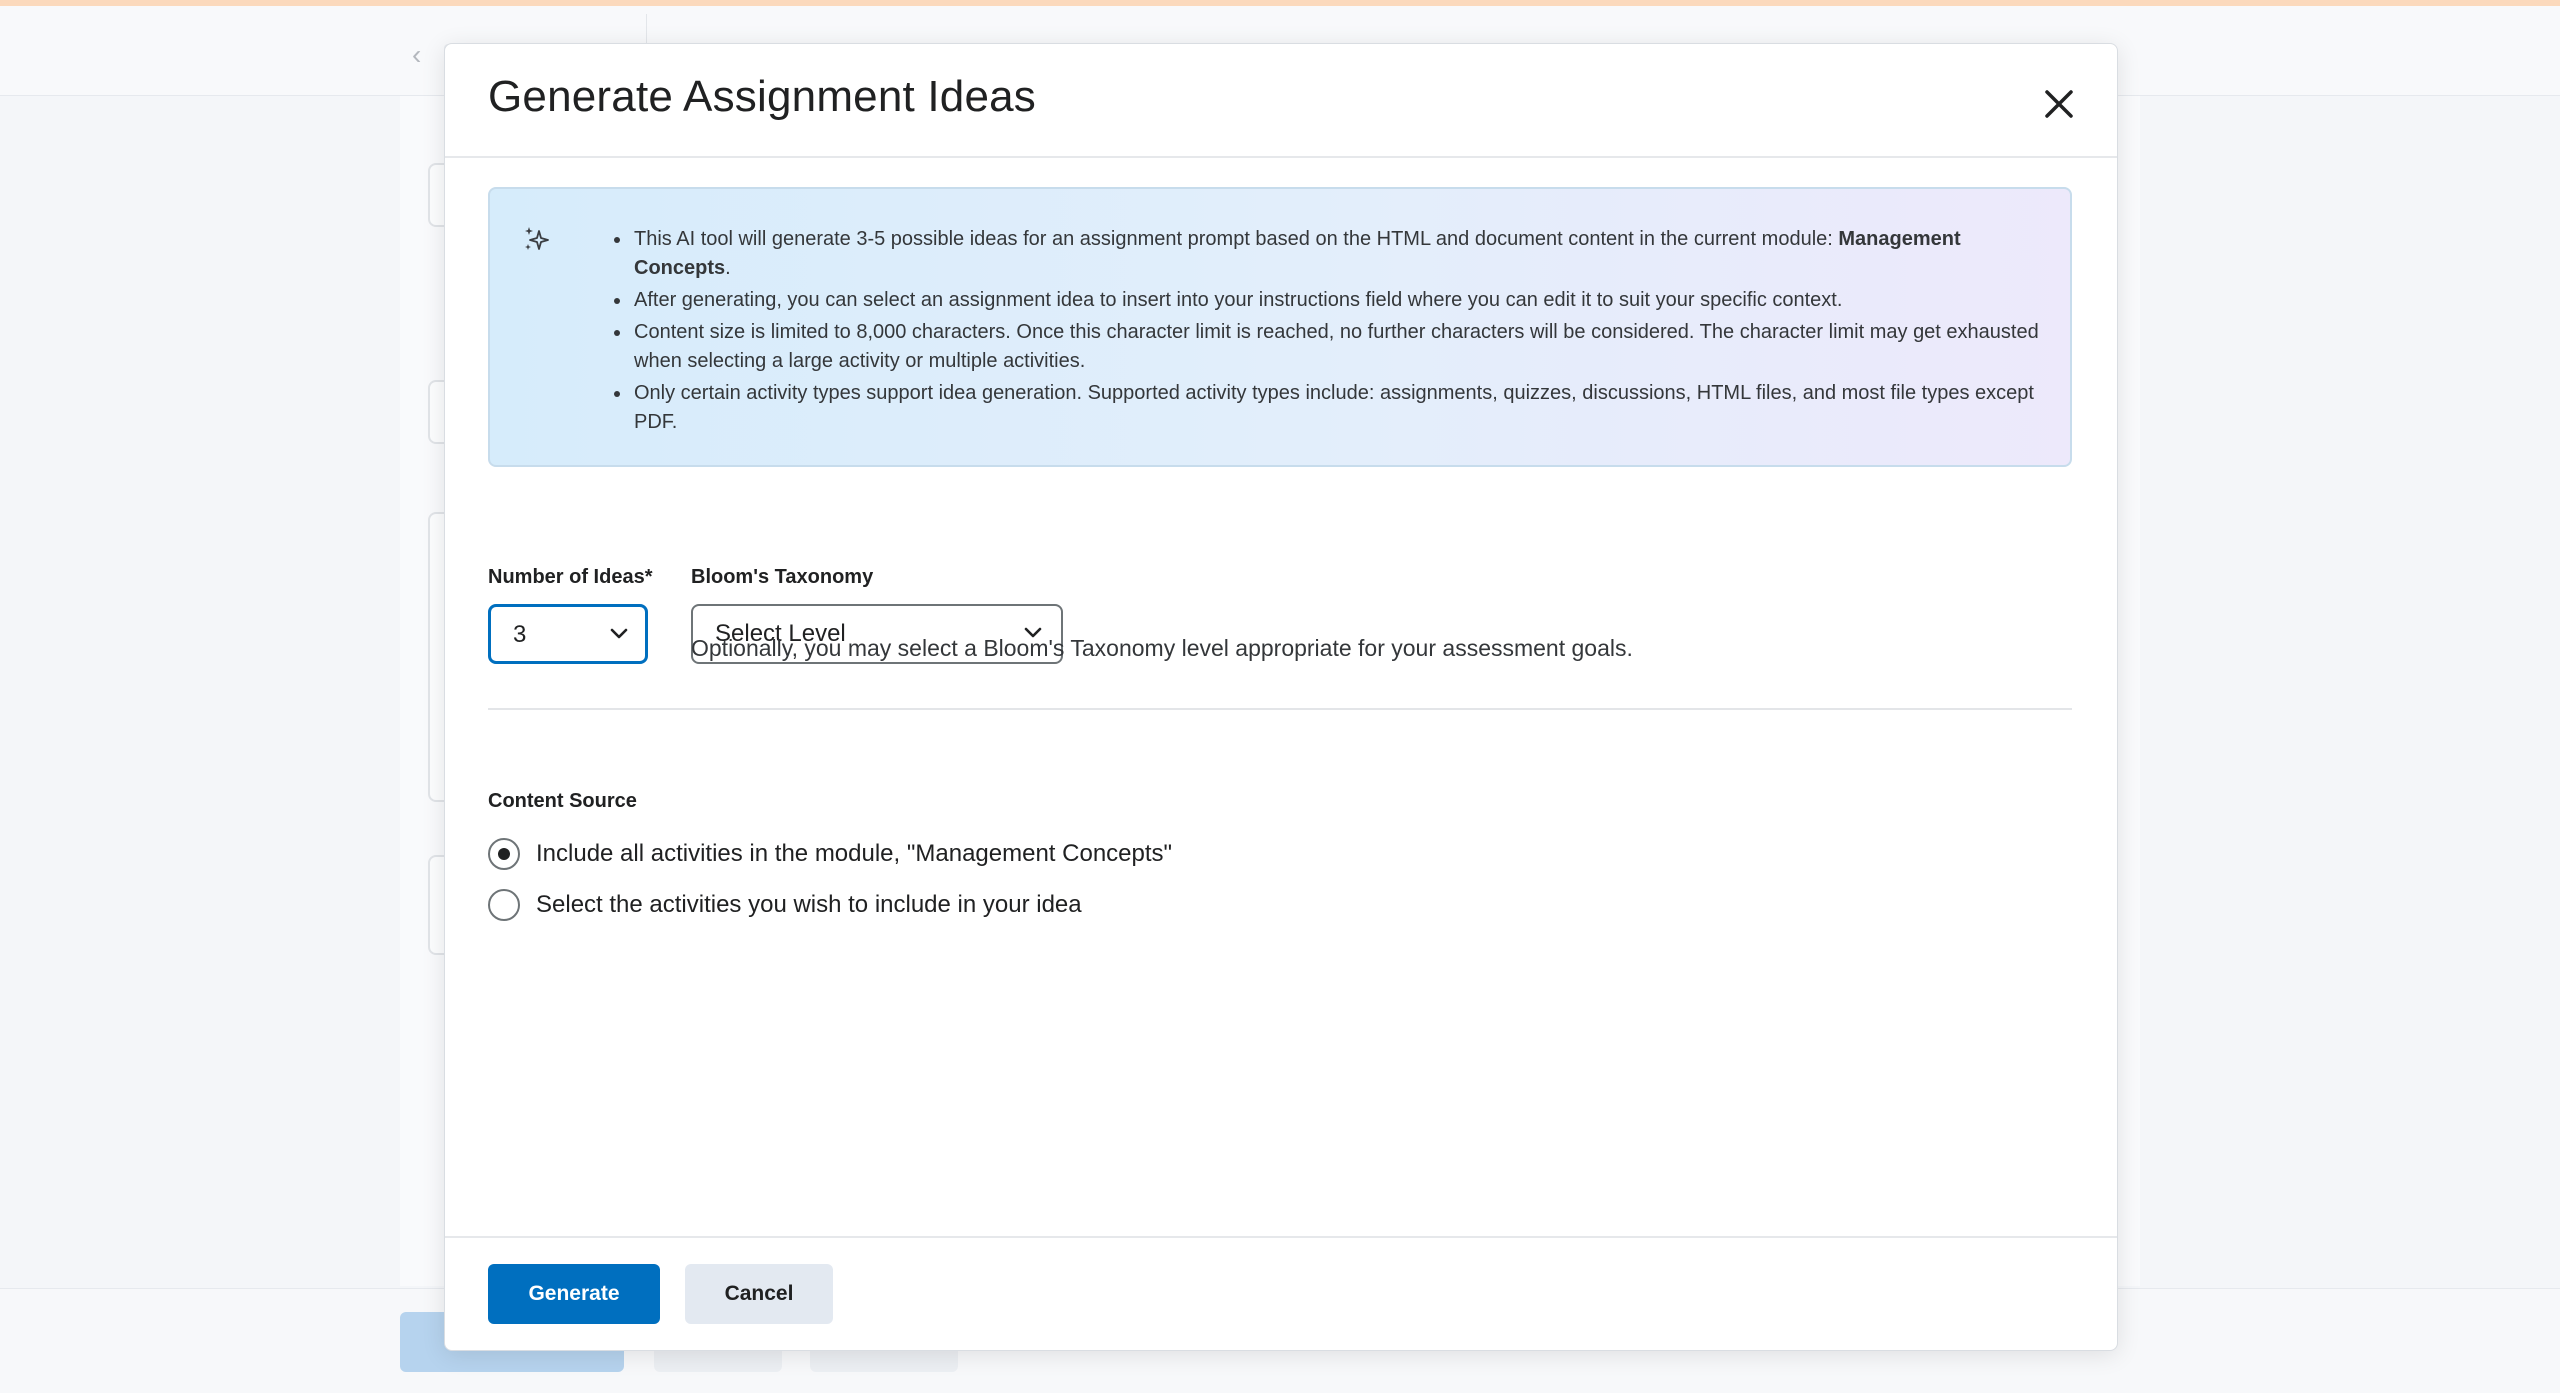  What do you see at coordinates (728, 268) in the screenshot?
I see `info-text: .` at bounding box center [728, 268].